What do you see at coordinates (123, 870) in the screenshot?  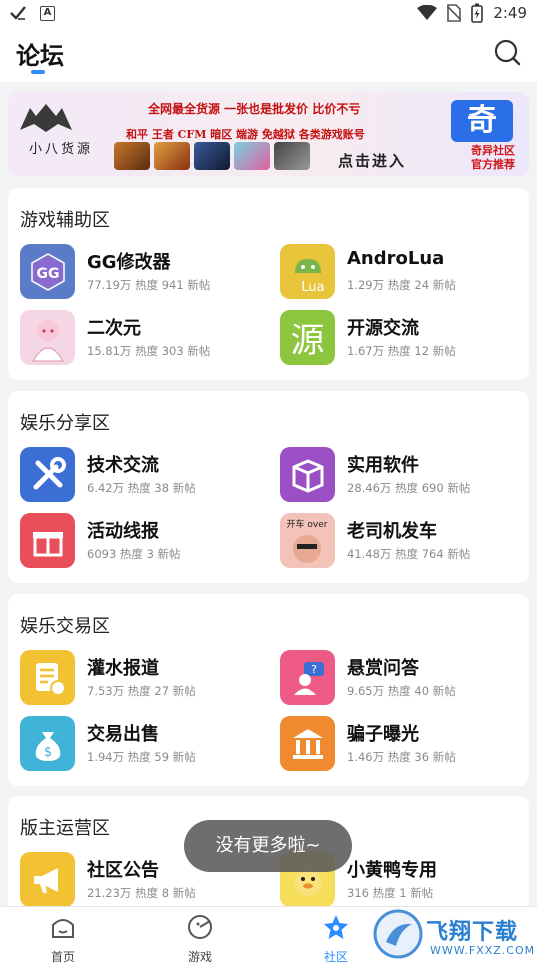 I see `board-name: 社区公告` at bounding box center [123, 870].